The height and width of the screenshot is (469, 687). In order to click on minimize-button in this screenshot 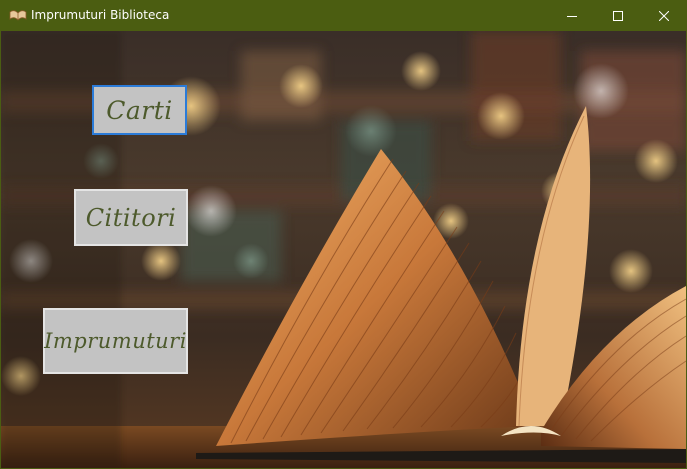, I will do `click(572, 15)`.